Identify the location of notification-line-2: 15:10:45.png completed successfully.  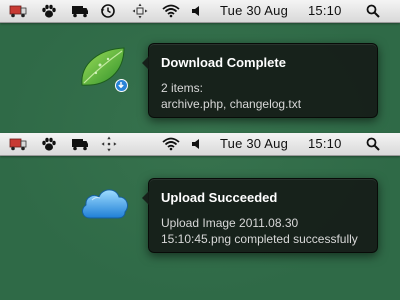
(259, 239).